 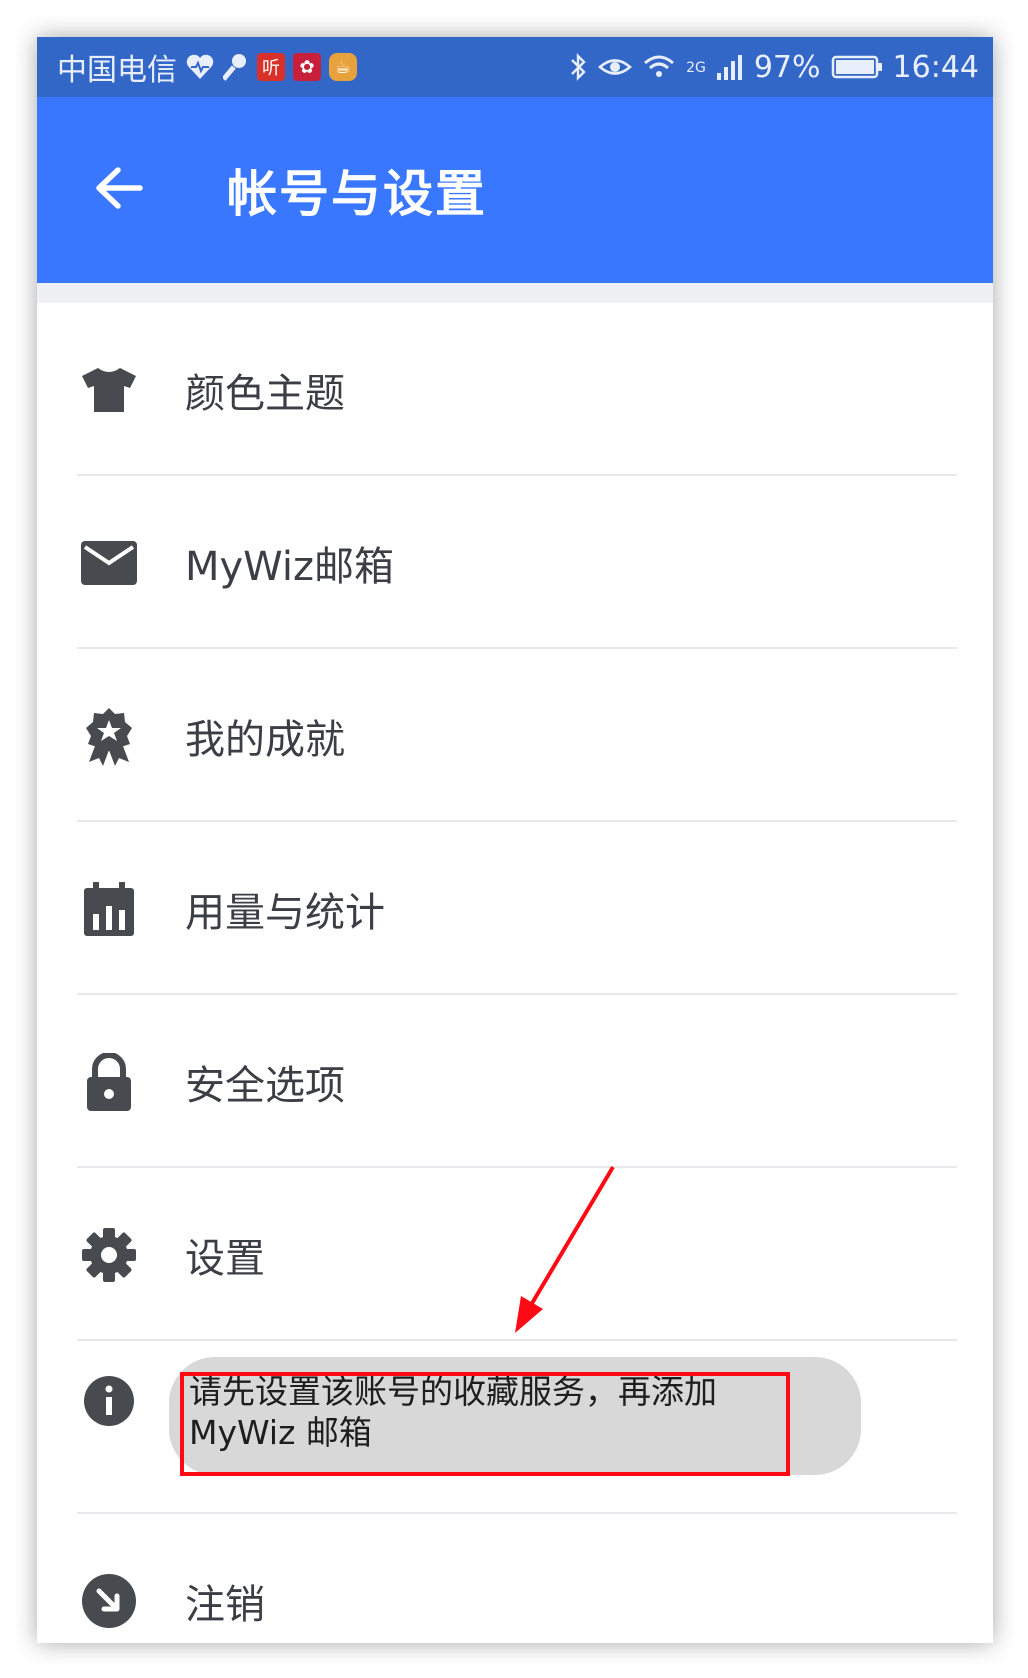 What do you see at coordinates (109, 1255) in the screenshot?
I see `gear-icon` at bounding box center [109, 1255].